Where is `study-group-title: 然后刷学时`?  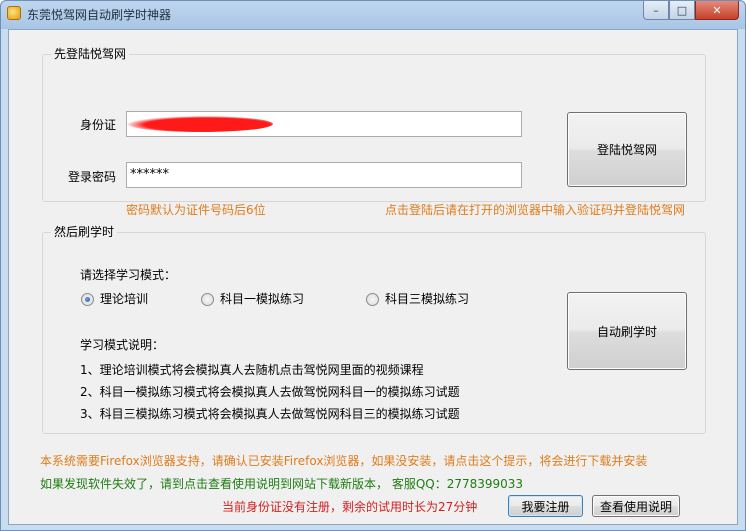 study-group-title: 然后刷学时 is located at coordinates (84, 232).